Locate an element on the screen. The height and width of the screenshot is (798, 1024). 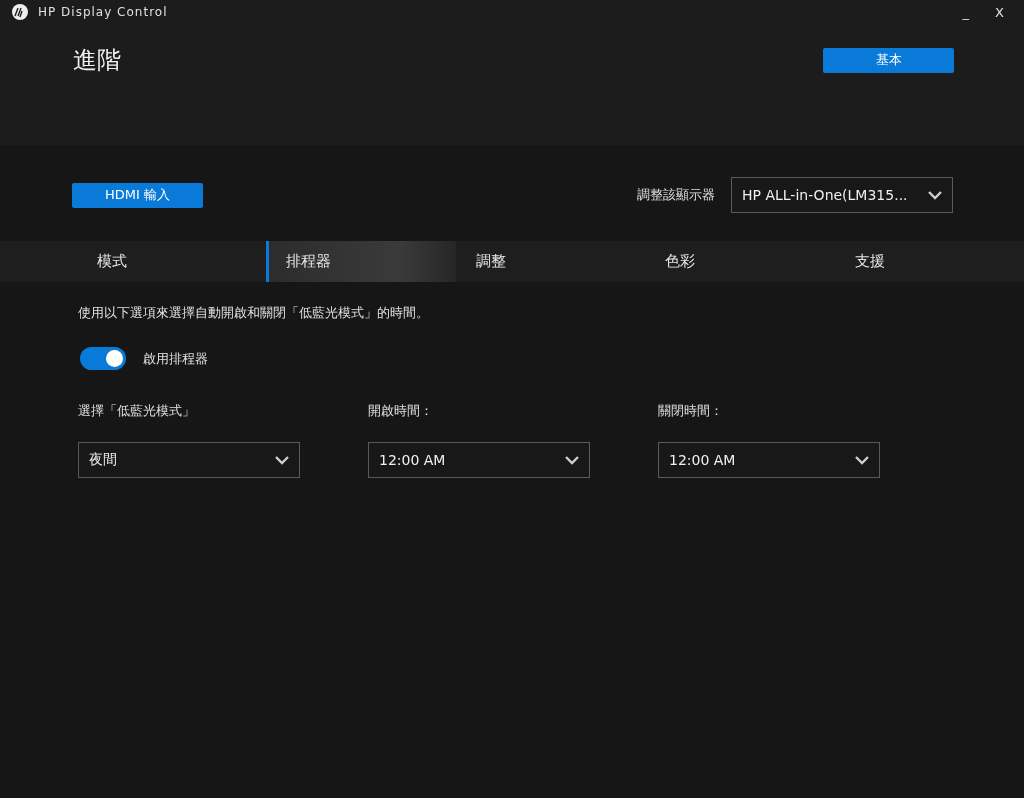
toggle-label: 啟用排程器 is located at coordinates (175, 358).